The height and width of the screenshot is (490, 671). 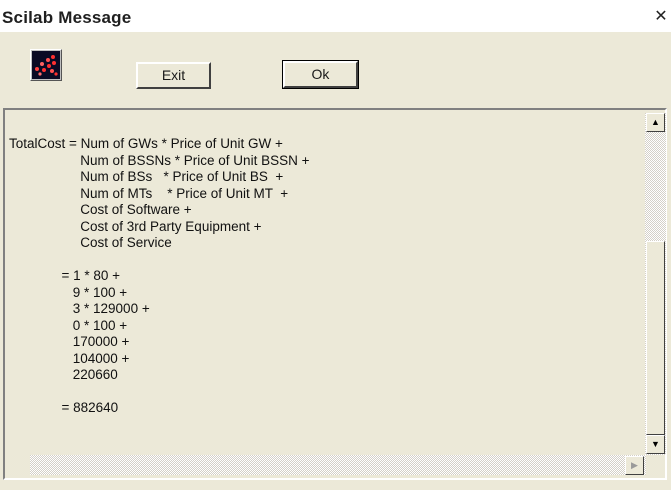 I want to click on message-line: 3 * 129000 +, so click(x=79, y=308).